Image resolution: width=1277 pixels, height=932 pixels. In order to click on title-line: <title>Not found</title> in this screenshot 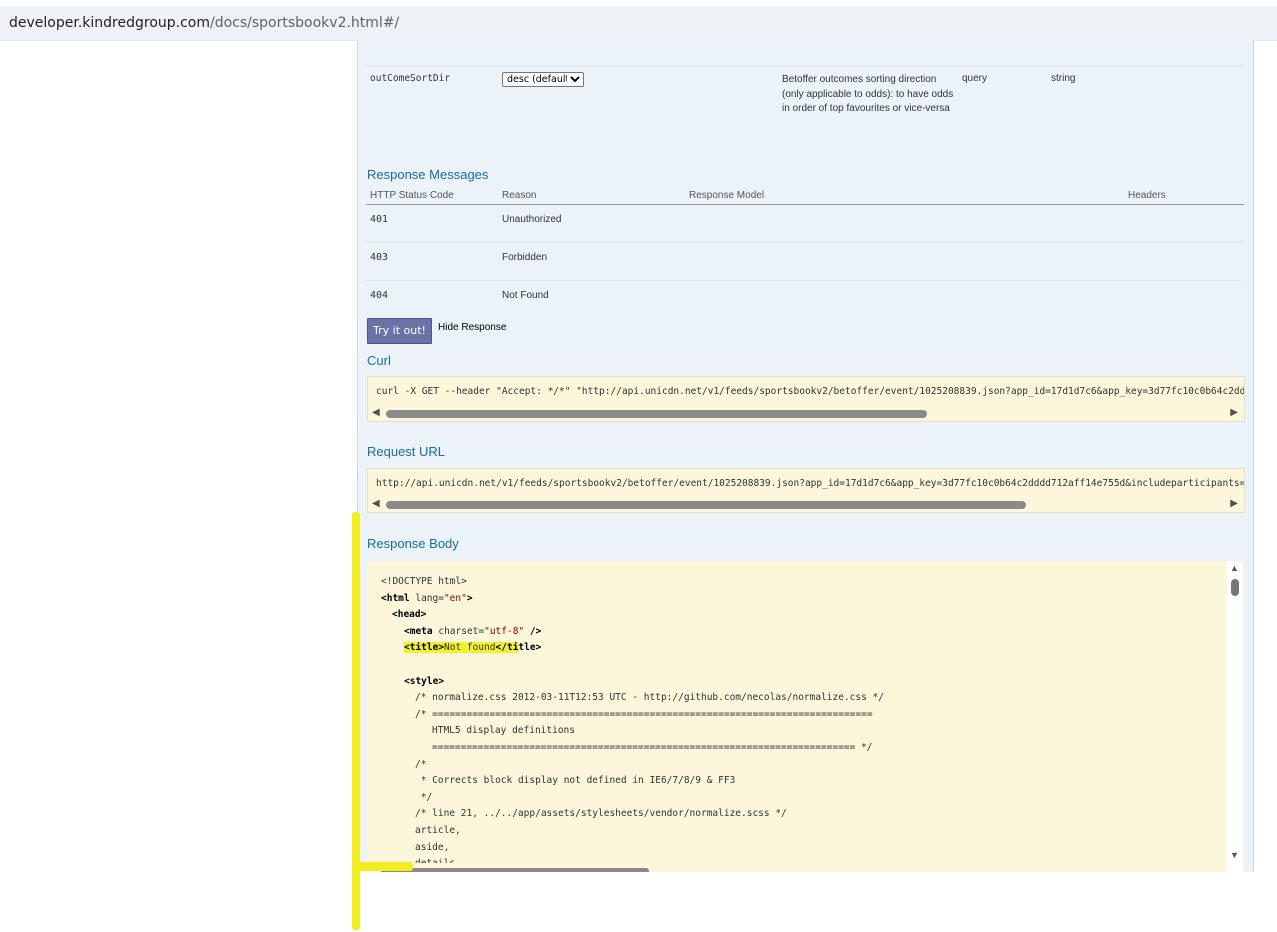, I will do `click(473, 647)`.